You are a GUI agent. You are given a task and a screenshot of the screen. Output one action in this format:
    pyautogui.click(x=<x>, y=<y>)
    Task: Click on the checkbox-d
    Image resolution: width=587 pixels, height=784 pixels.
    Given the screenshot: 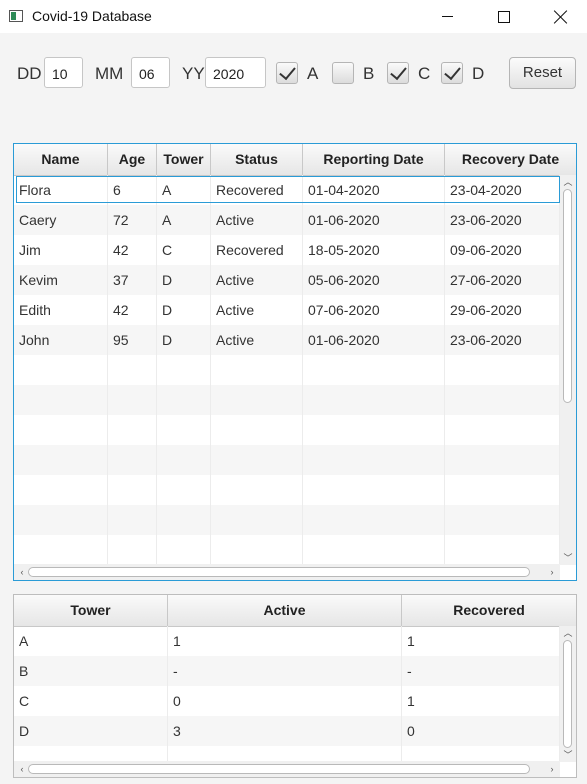 What is the action you would take?
    pyautogui.click(x=452, y=73)
    